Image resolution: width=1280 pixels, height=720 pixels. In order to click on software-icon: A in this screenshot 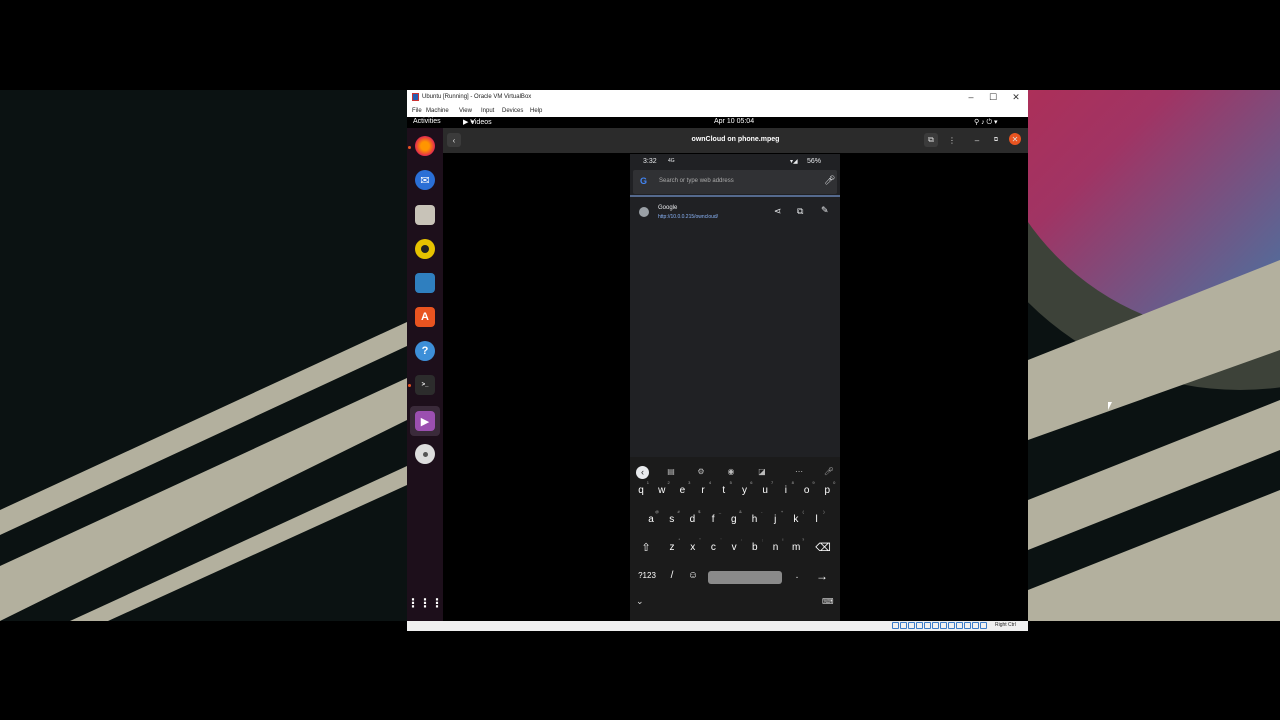, I will do `click(425, 317)`.